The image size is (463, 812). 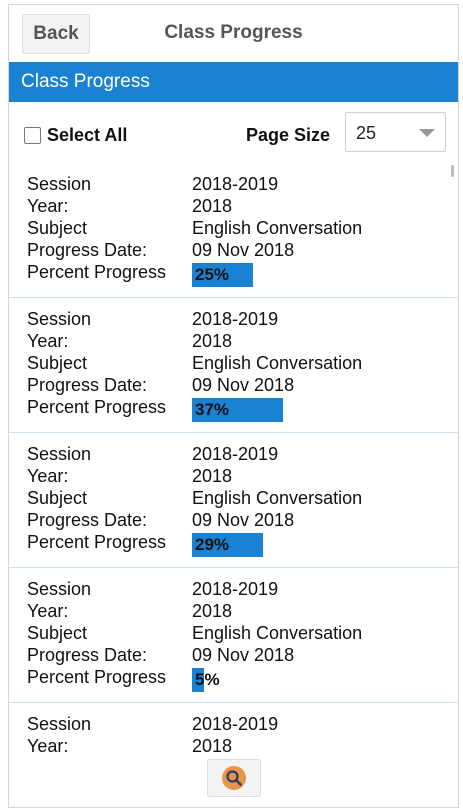 I want to click on page-size-value: 25, so click(x=366, y=133).